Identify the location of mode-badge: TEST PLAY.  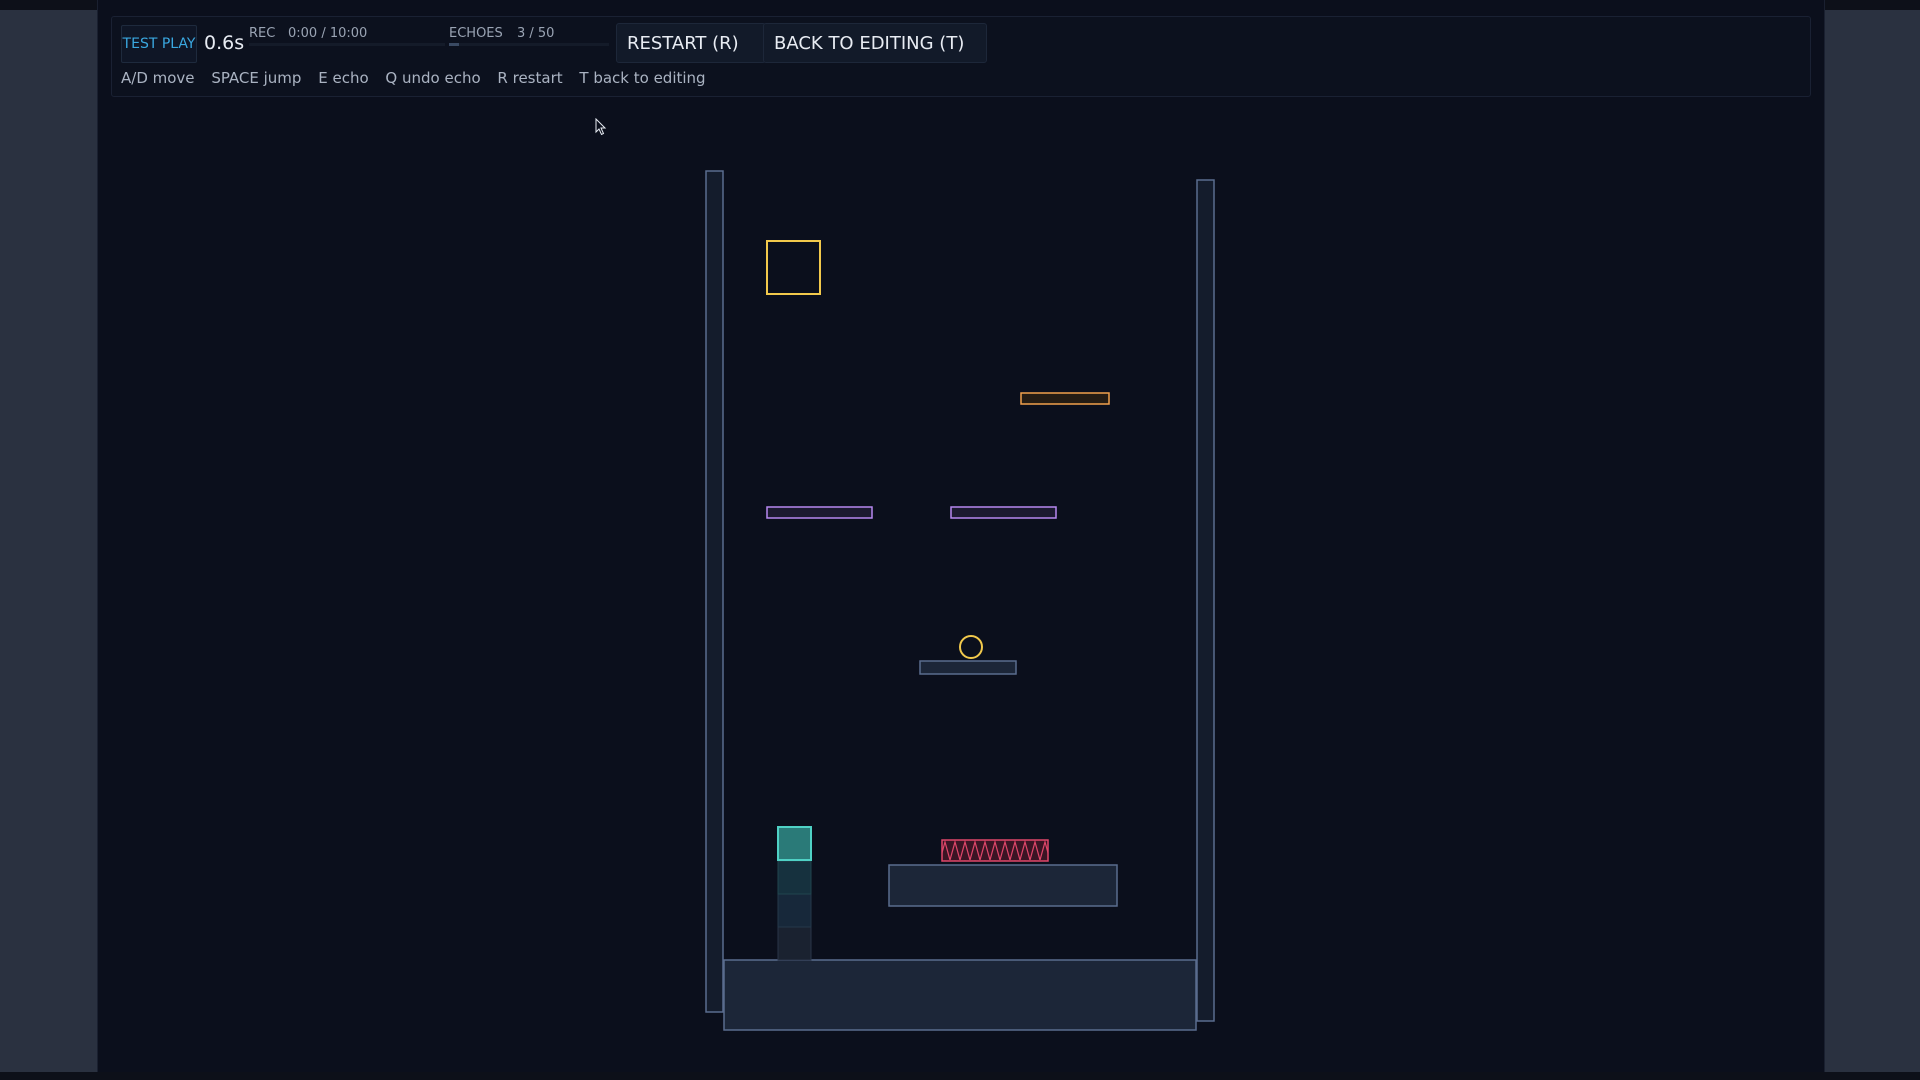
(159, 44).